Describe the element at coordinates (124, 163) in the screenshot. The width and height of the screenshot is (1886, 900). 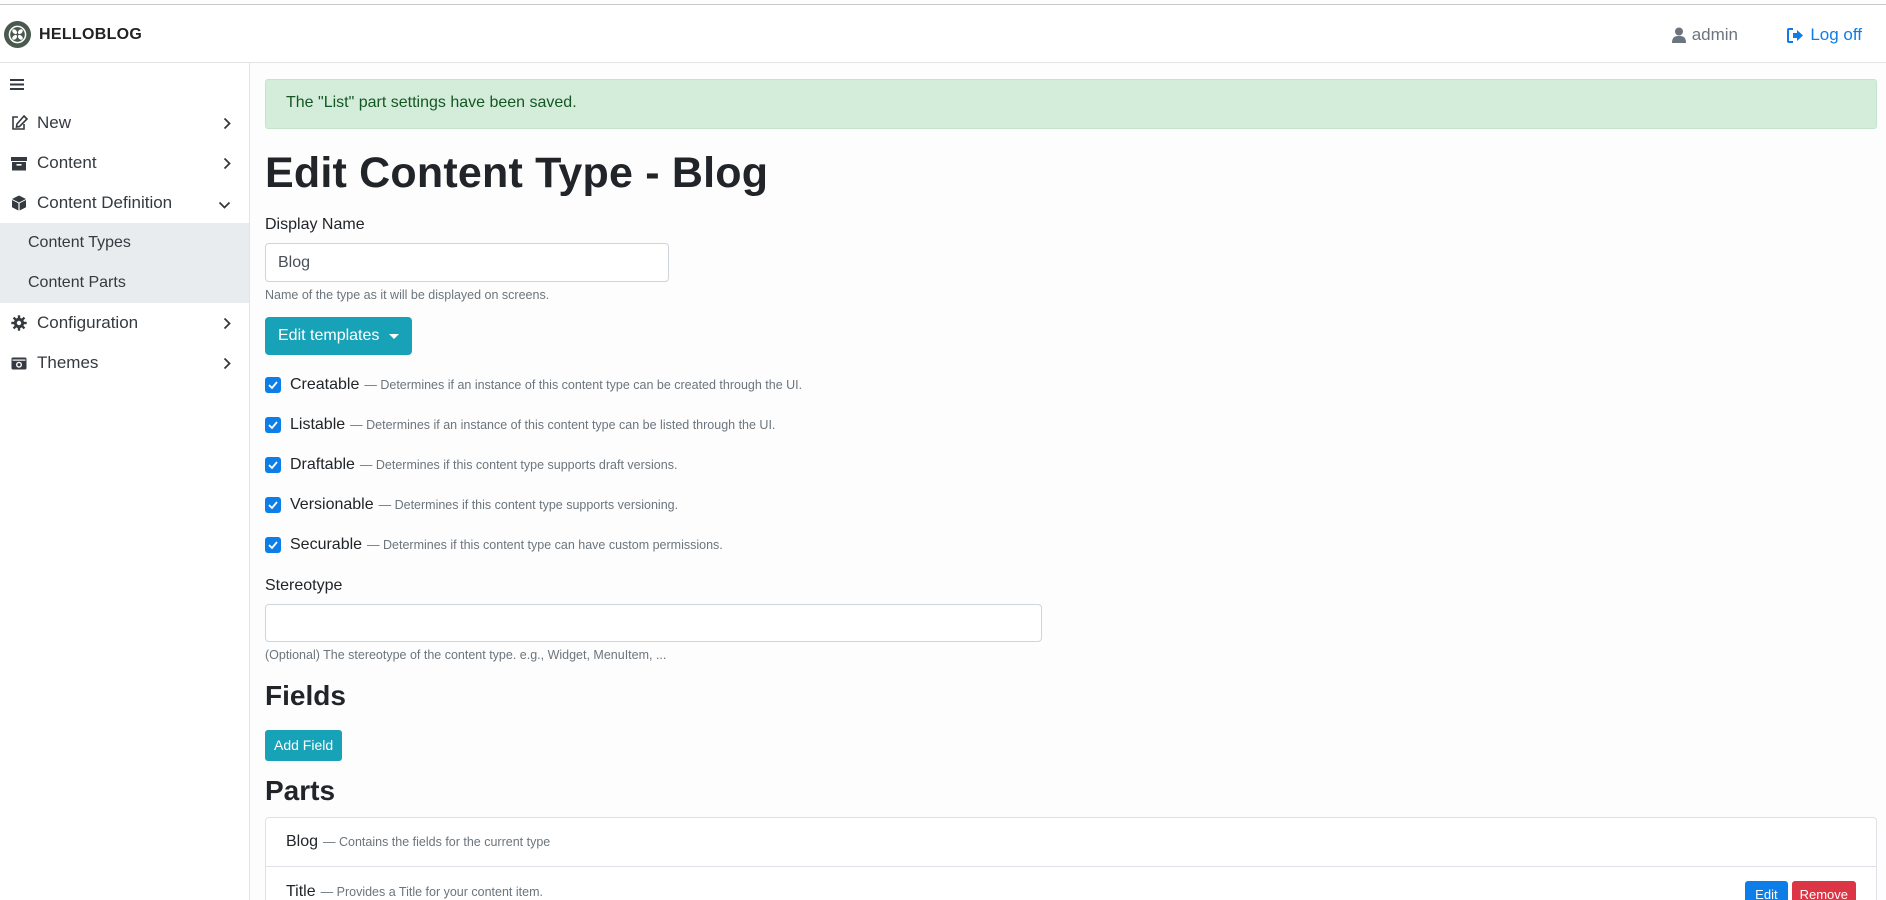
I see `sidebar-item-content: Content` at that location.